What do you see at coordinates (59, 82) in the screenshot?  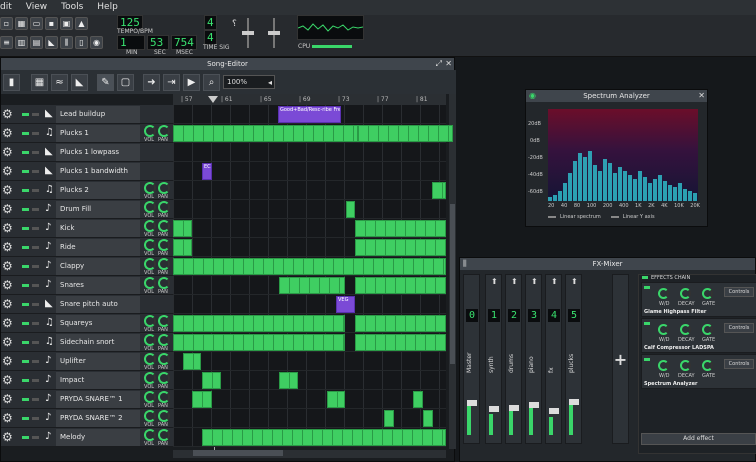 I see `add-sample-track-button: ≈` at bounding box center [59, 82].